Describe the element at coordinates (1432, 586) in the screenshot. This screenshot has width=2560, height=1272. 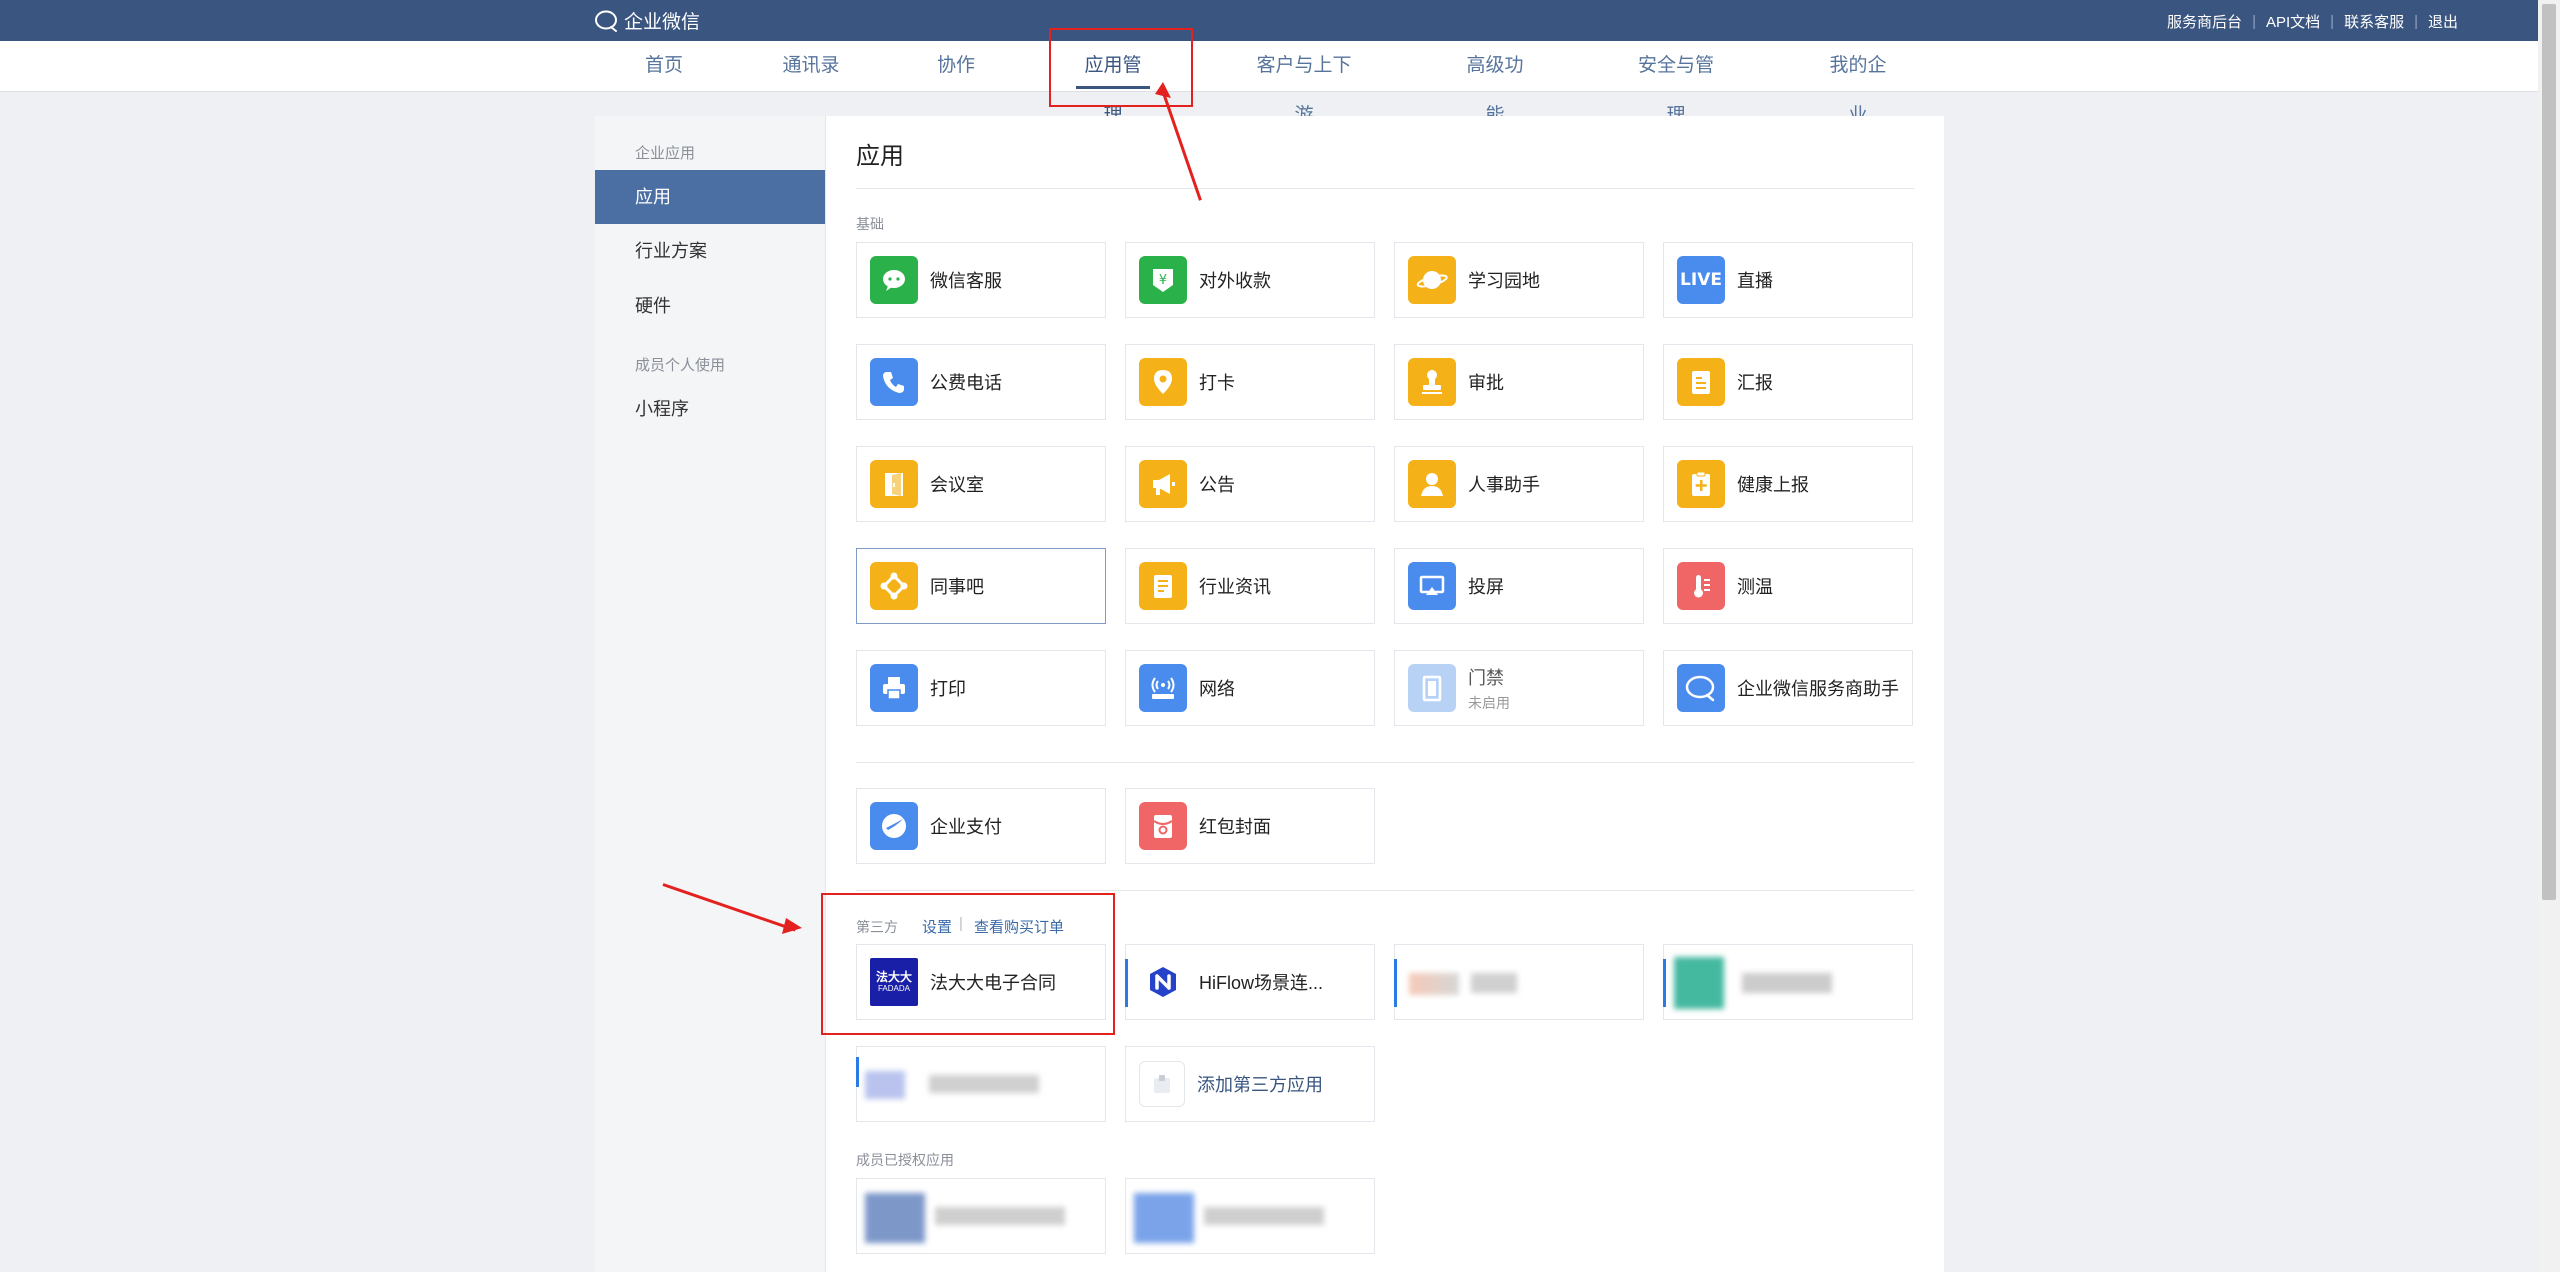
I see `screen-cast-icon` at that location.